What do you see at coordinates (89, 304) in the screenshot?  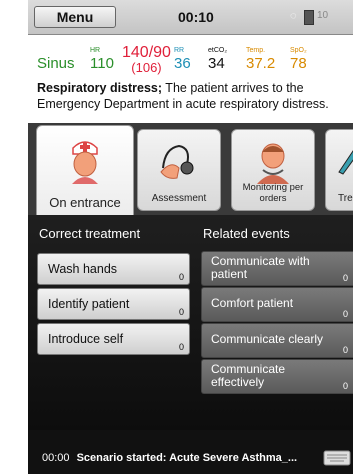 I see `treatment-label: Identify patient` at bounding box center [89, 304].